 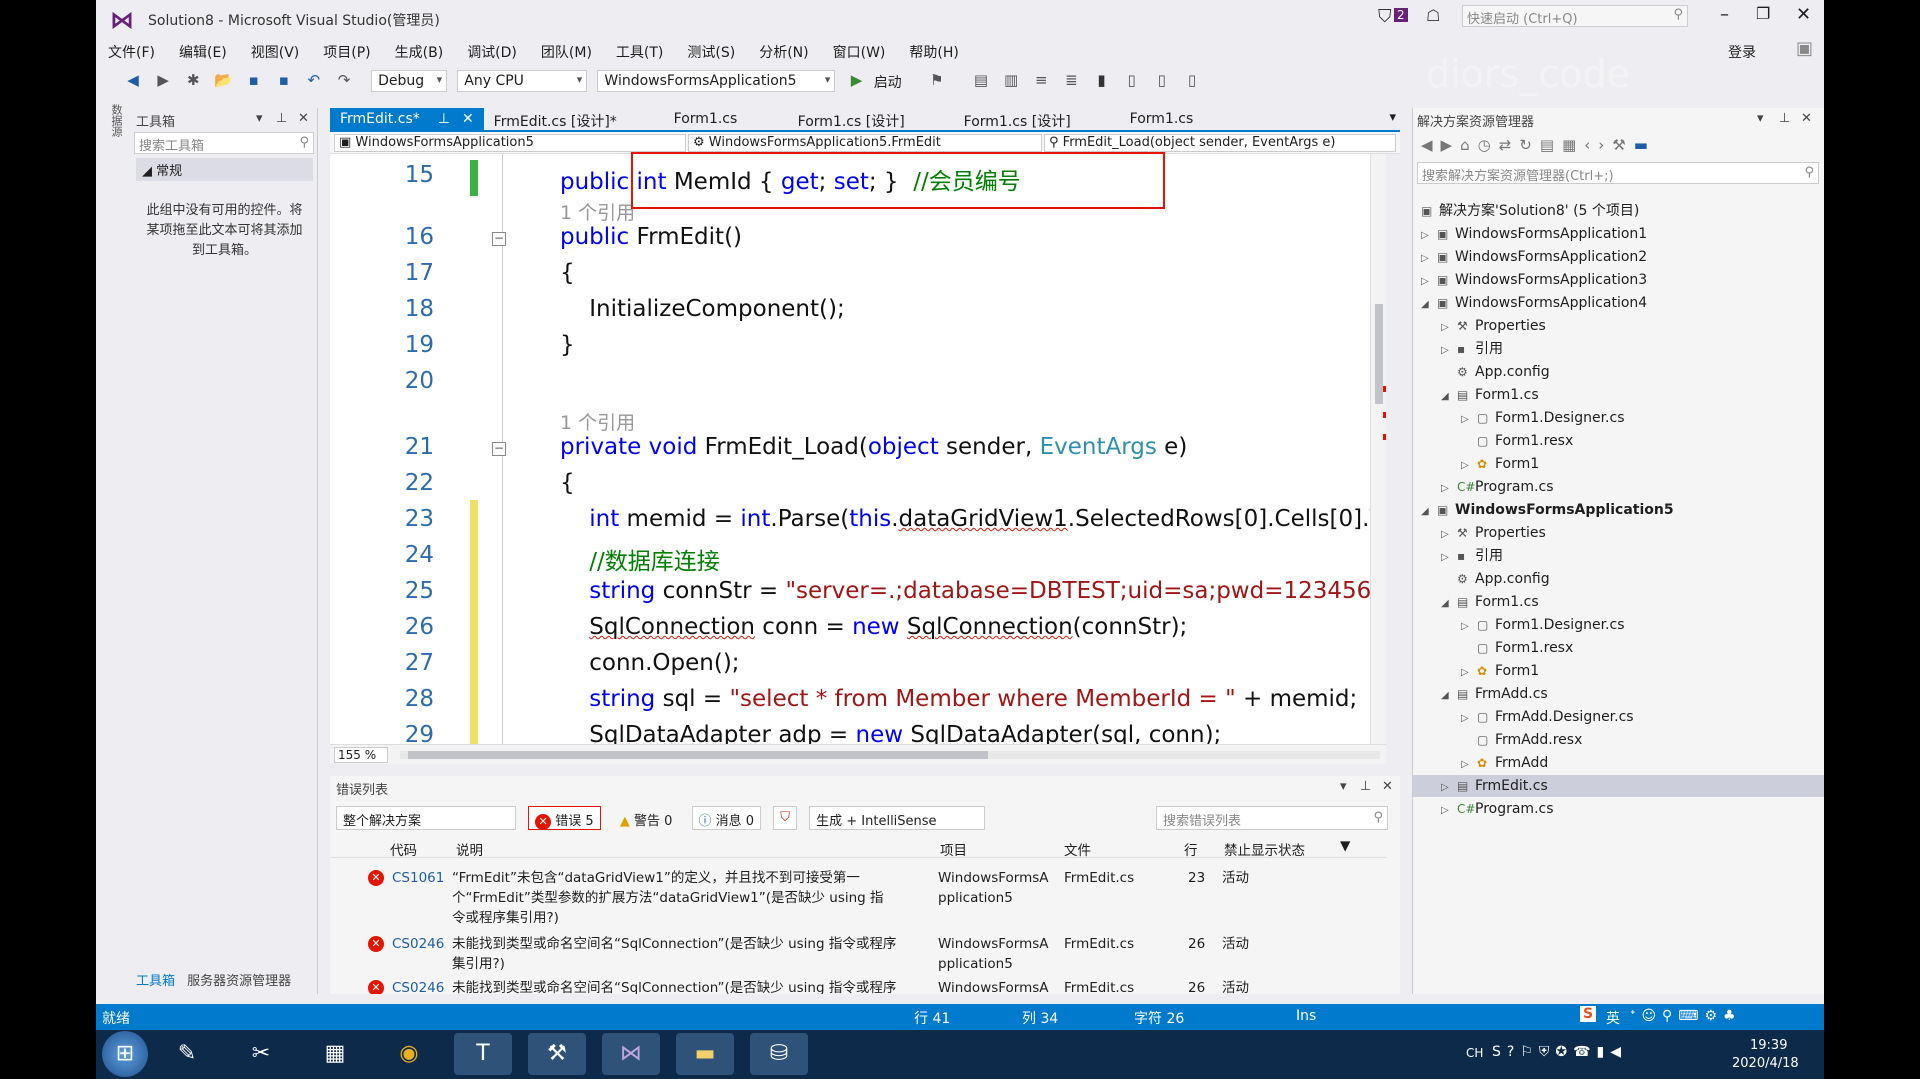 What do you see at coordinates (1575, 16) in the screenshot?
I see `quick-launch-input: 快速启动 (Ctrl+Q) ⚲` at bounding box center [1575, 16].